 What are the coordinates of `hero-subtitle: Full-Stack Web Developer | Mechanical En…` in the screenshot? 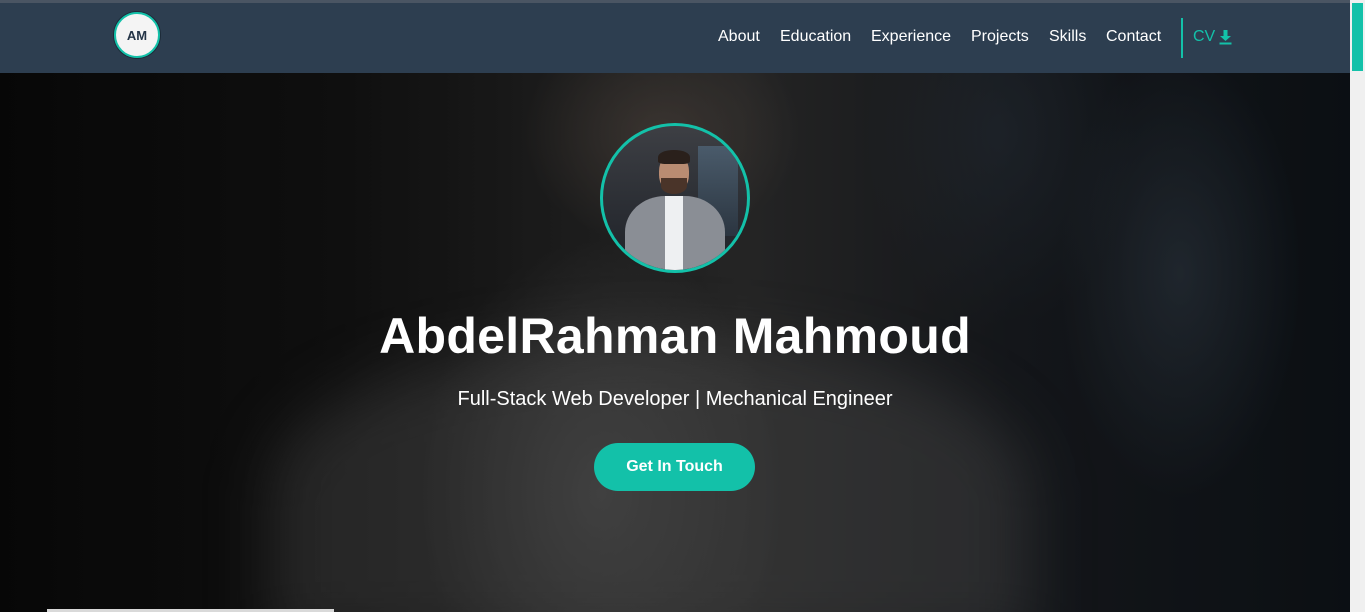 It's located at (675, 399).